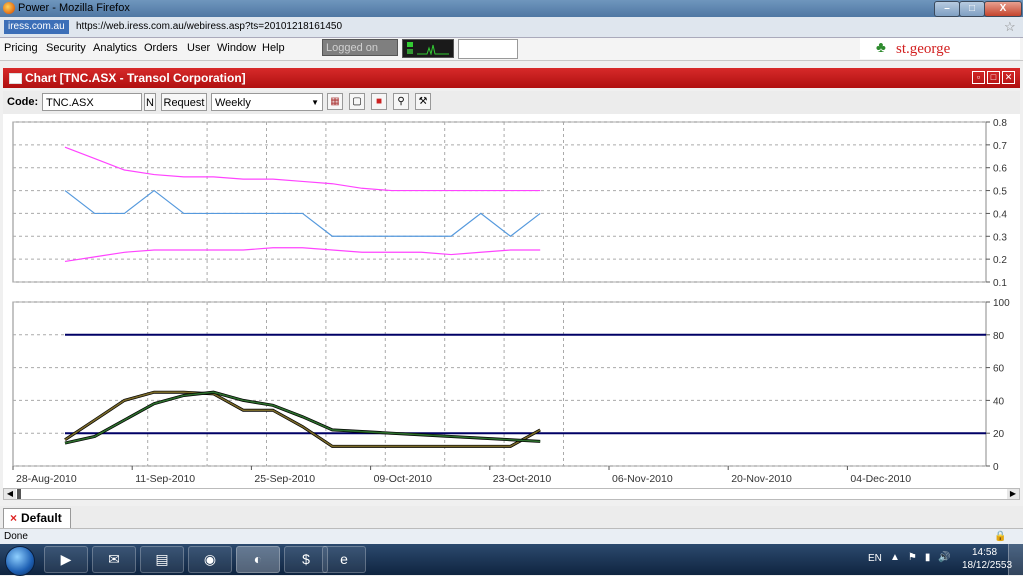  I want to click on chart-window-title: Chart [TNC.ASX - Transol Corporation], so click(135, 78).